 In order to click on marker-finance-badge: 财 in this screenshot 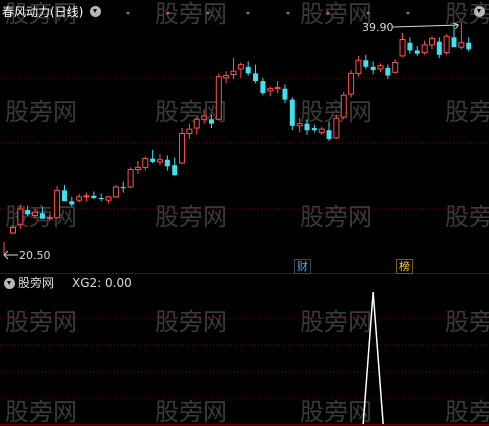, I will do `click(302, 266)`.